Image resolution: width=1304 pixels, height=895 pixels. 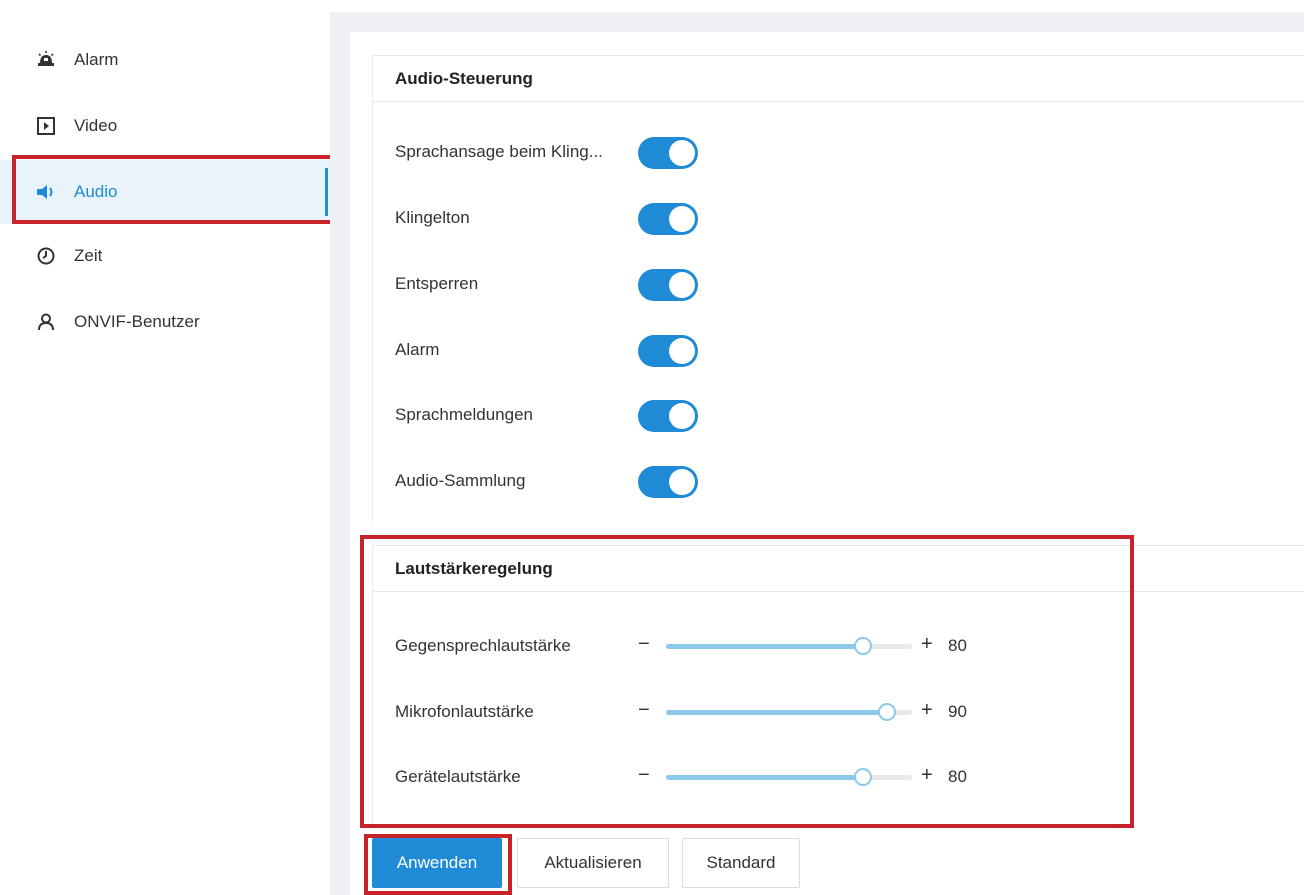 I want to click on section-title: Lautstärkeregelung, so click(x=838, y=569).